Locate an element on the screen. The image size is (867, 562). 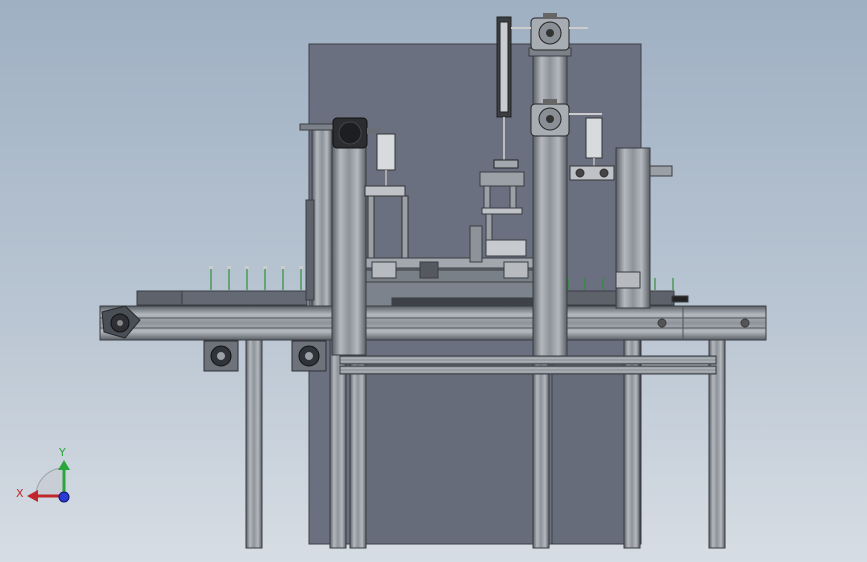
coordinate-triad: Y X is located at coordinates (43, 474).